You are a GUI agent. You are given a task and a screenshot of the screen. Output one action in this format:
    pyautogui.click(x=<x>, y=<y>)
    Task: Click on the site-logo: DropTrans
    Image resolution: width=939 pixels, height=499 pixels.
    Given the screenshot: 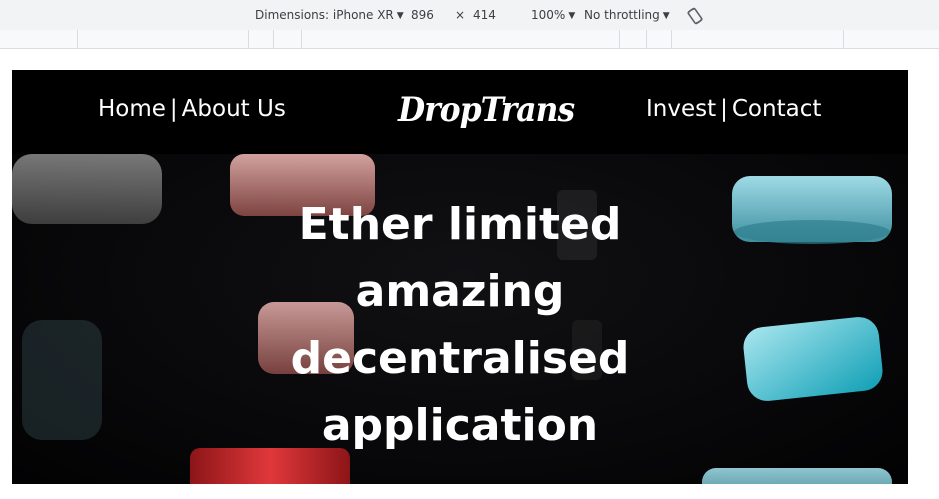 What is the action you would take?
    pyautogui.click(x=486, y=110)
    